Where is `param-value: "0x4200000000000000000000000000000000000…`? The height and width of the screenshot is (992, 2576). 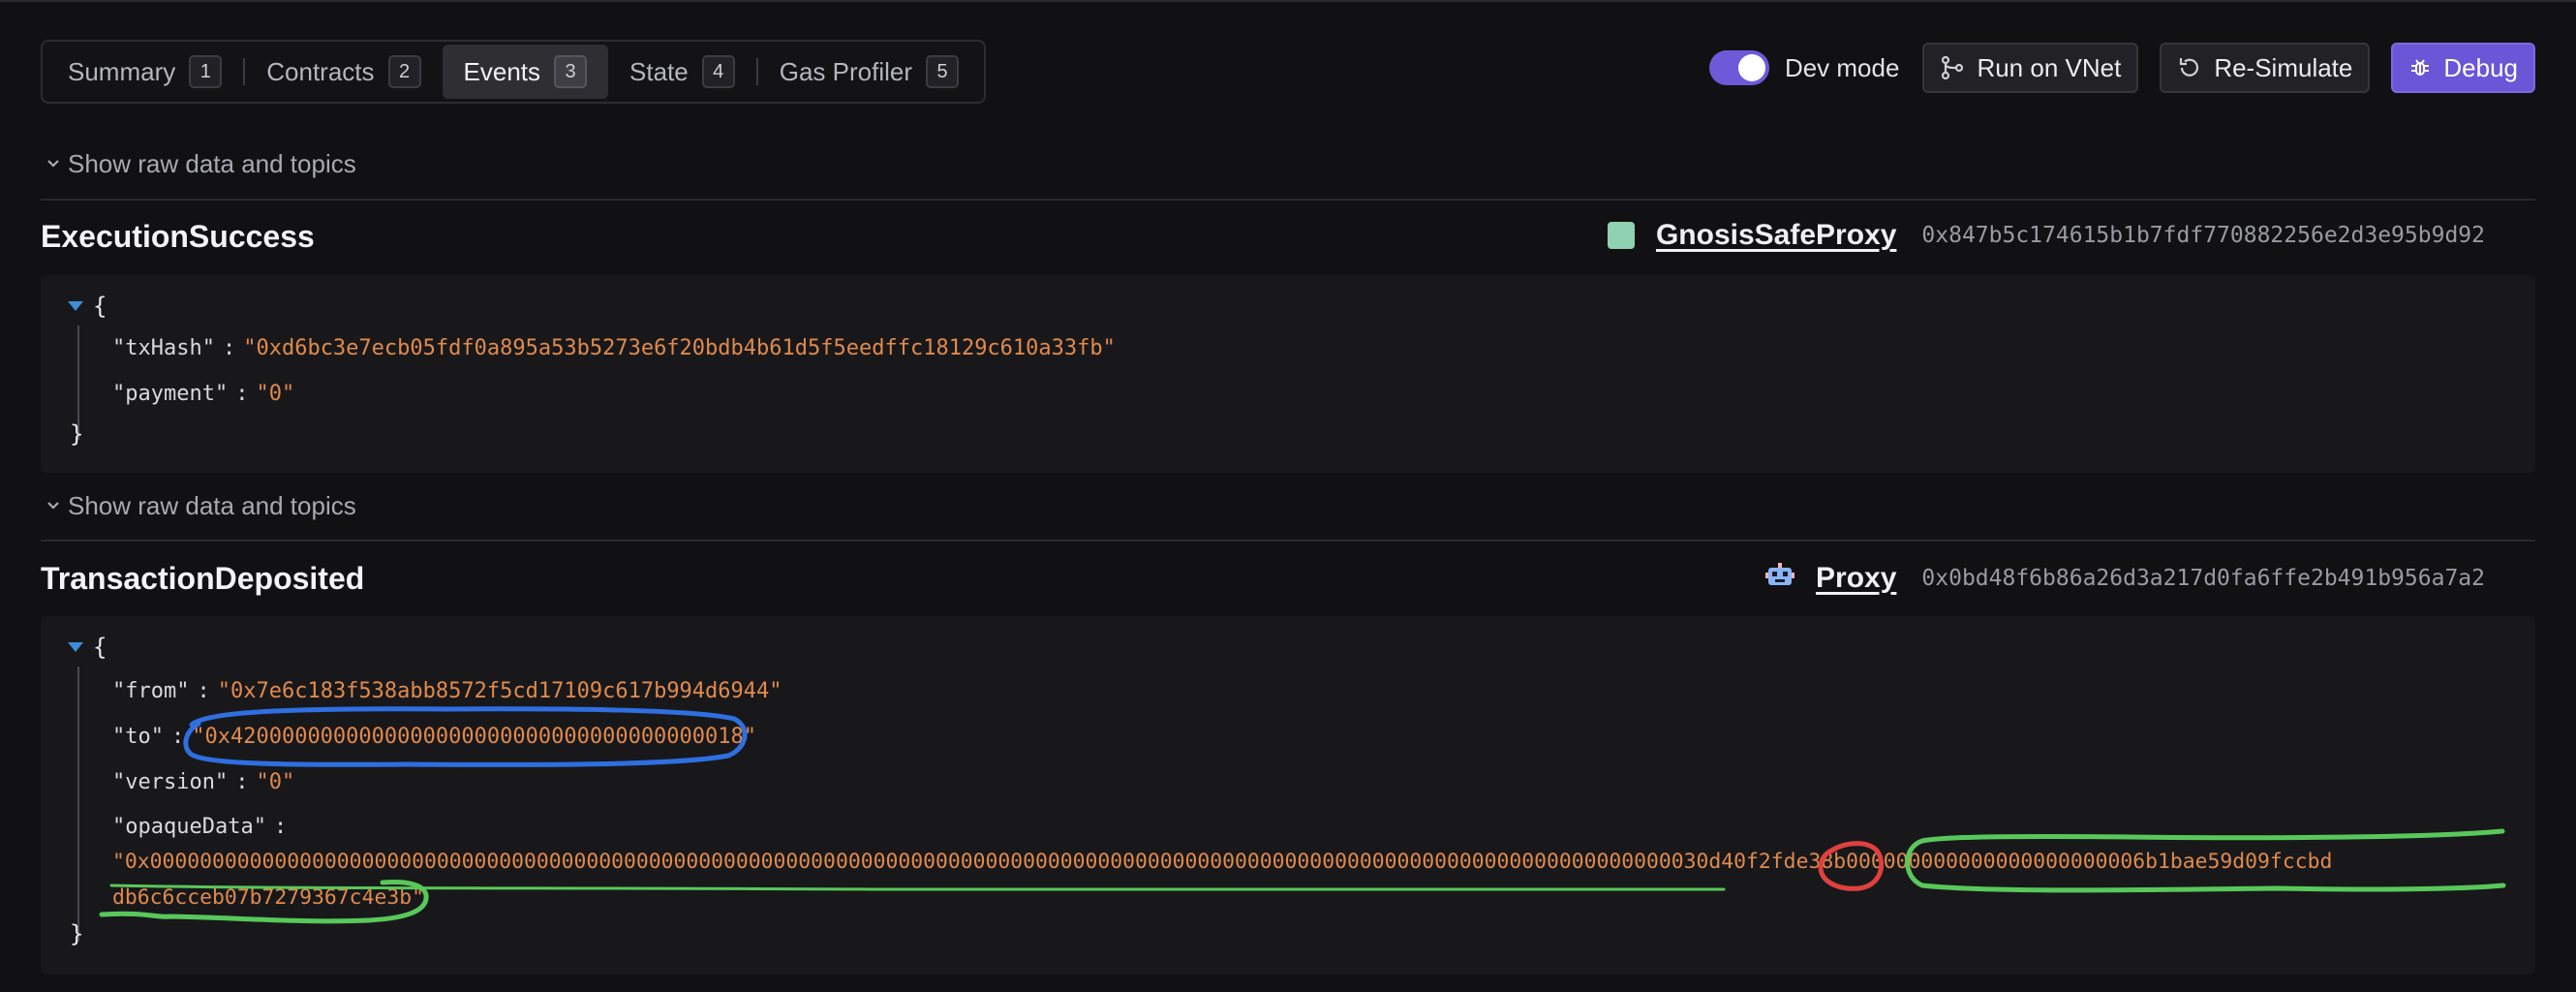 param-value: "0x4200000000000000000000000000000000000… is located at coordinates (474, 737).